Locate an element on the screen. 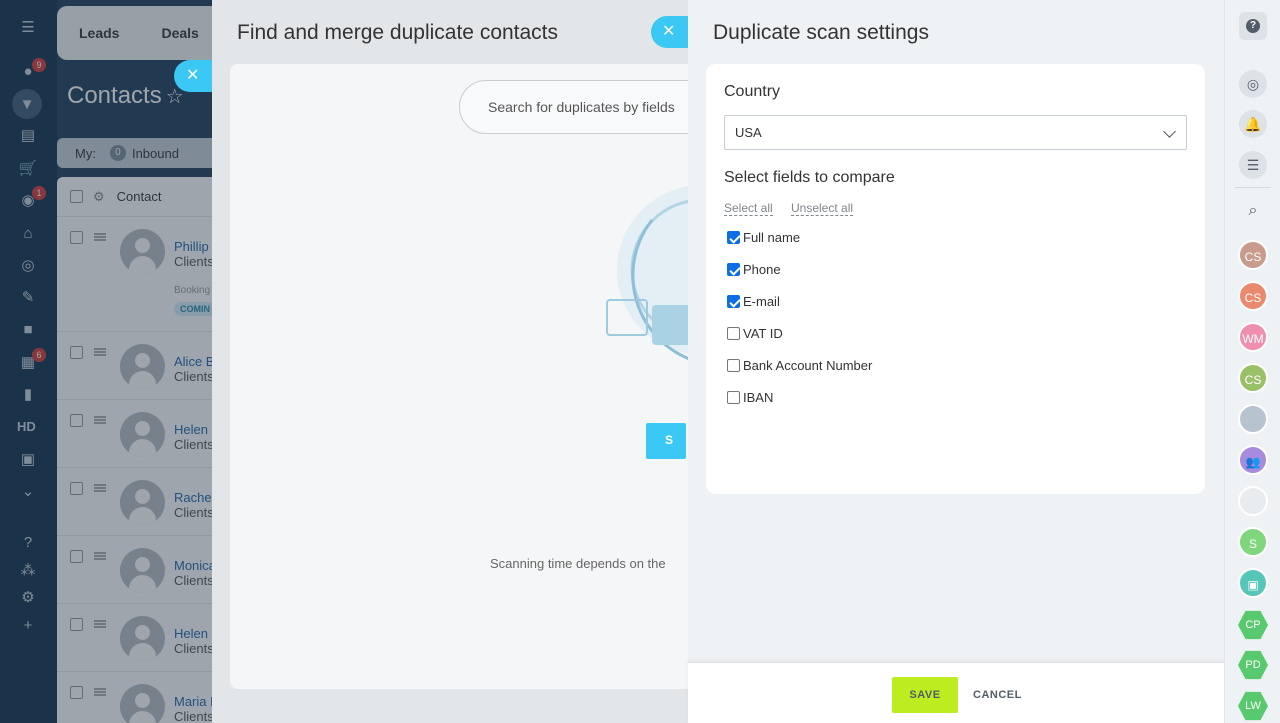 This screenshot has height=723, width=1280. field-vat-id: VAT ID is located at coordinates (755, 333).